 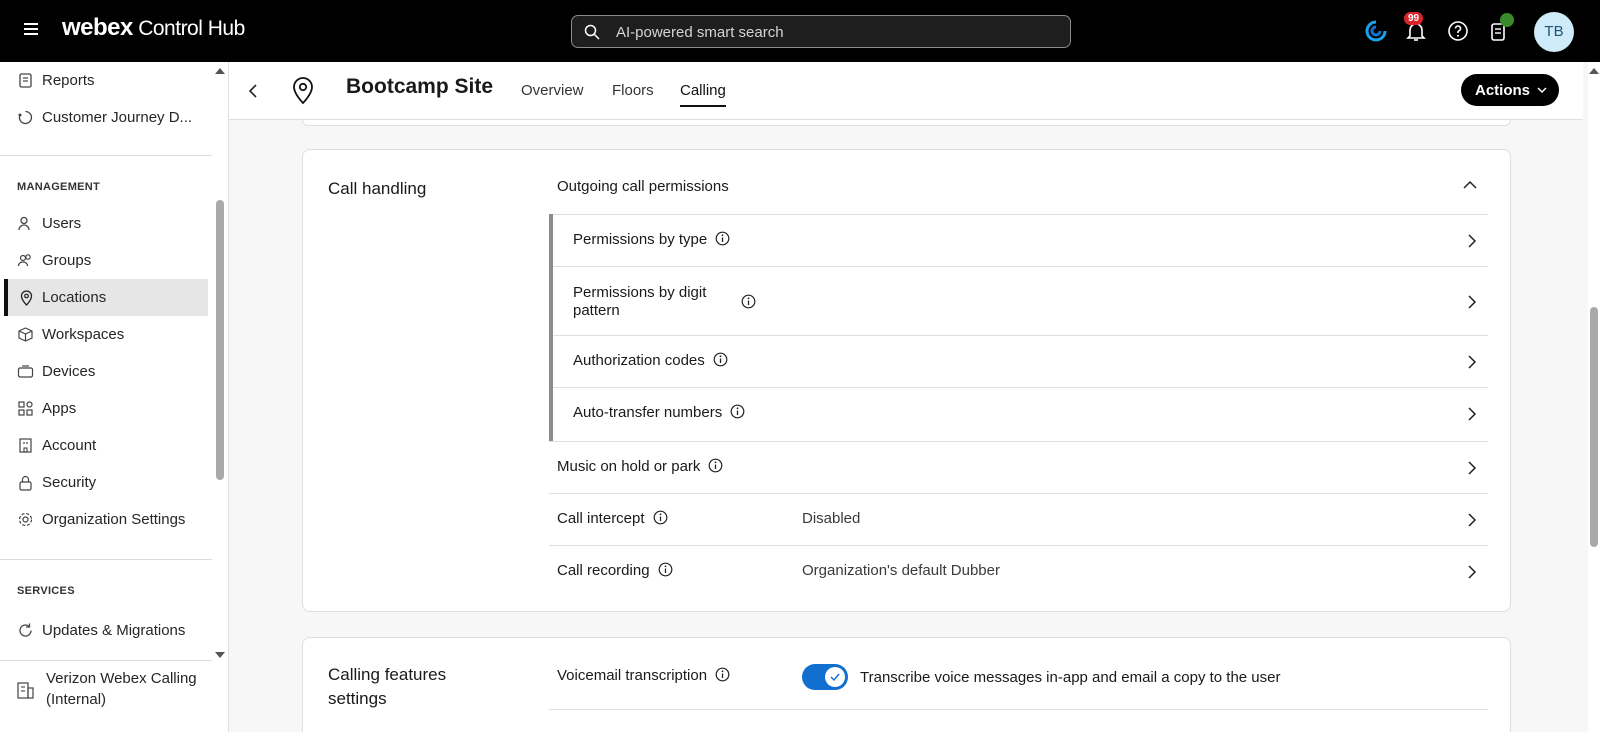 What do you see at coordinates (1554, 32) in the screenshot?
I see `avatar: TB` at bounding box center [1554, 32].